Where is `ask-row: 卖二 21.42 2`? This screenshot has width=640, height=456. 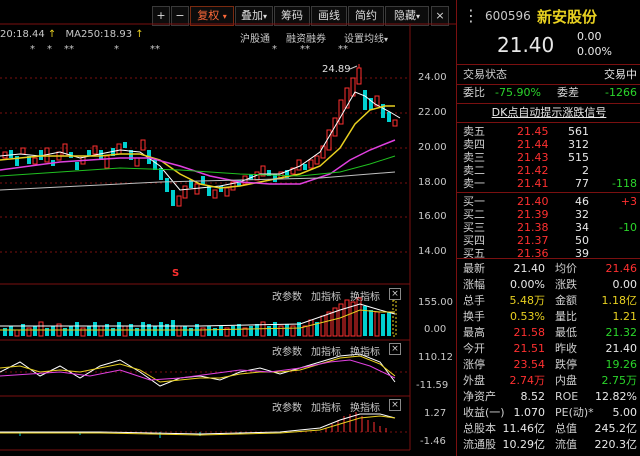 ask-row: 卖二 21.42 2 is located at coordinates (548, 171).